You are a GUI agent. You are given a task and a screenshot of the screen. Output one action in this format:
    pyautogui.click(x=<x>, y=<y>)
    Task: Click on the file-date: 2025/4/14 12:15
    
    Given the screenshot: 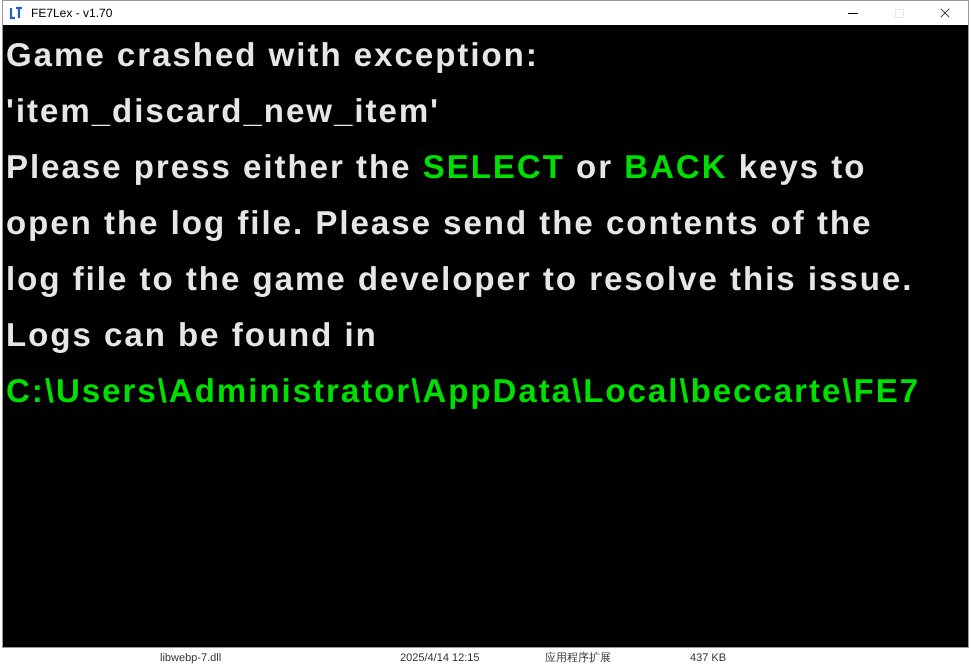 What is the action you would take?
    pyautogui.click(x=440, y=658)
    